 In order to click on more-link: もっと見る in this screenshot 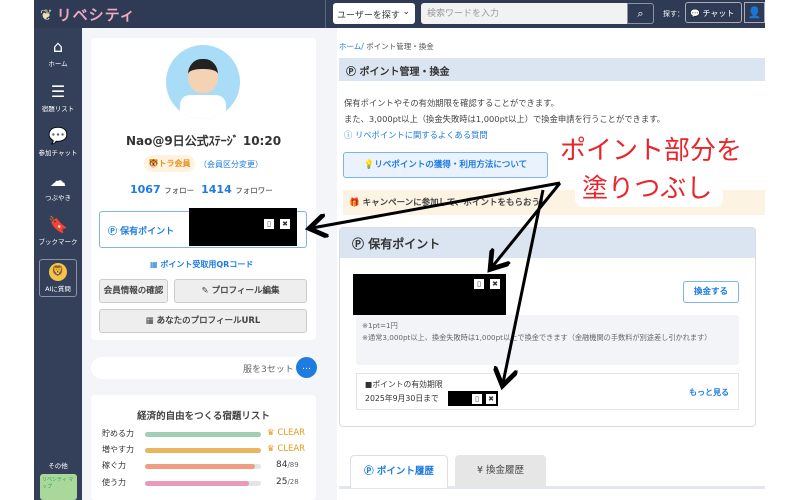, I will do `click(709, 392)`.